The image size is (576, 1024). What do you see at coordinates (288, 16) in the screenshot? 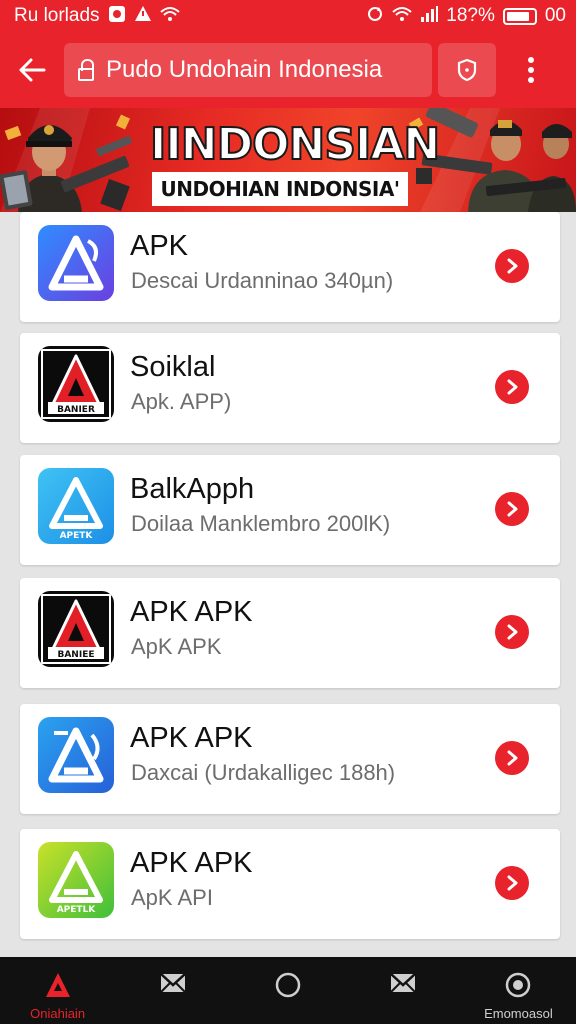
I see `status-bar: Ru lorlads 18?% 00` at bounding box center [288, 16].